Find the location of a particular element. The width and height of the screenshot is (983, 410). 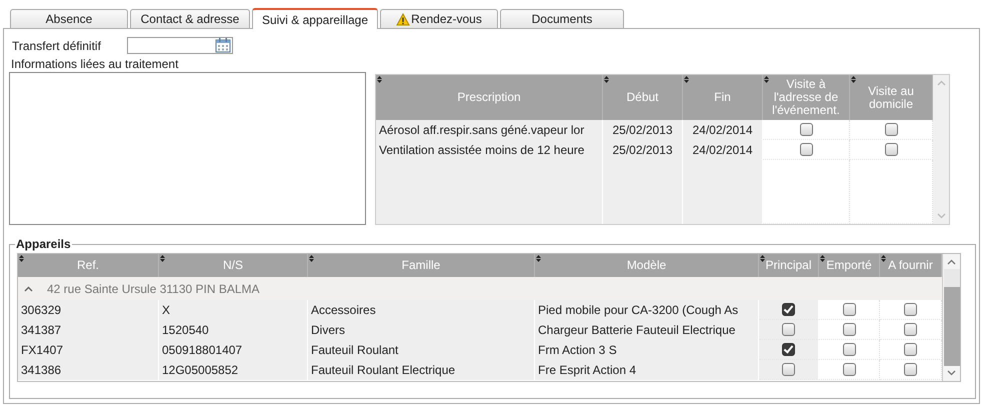

scroll-thumb is located at coordinates (952, 317).